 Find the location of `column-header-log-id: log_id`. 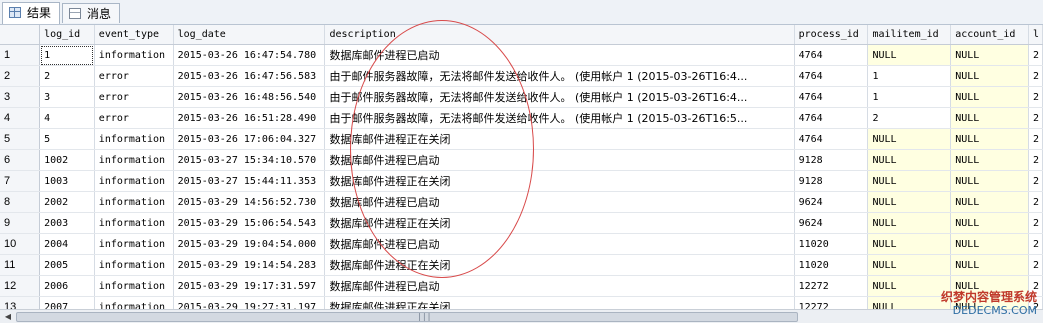

column-header-log-id: log_id is located at coordinates (67, 35).